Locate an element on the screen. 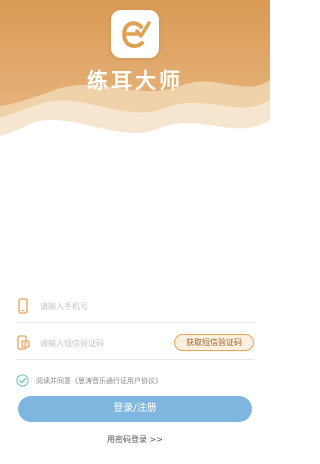 This screenshot has height=464, width=320. sms-code-input is located at coordinates (115, 343).